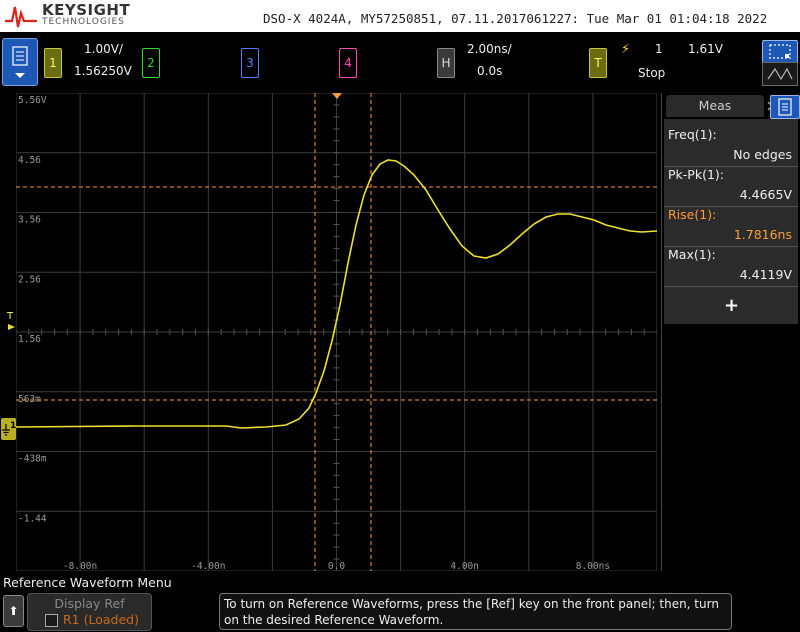 The height and width of the screenshot is (632, 800). Describe the element at coordinates (692, 214) in the screenshot. I see `meas-label-rise: Rise(1):` at that location.